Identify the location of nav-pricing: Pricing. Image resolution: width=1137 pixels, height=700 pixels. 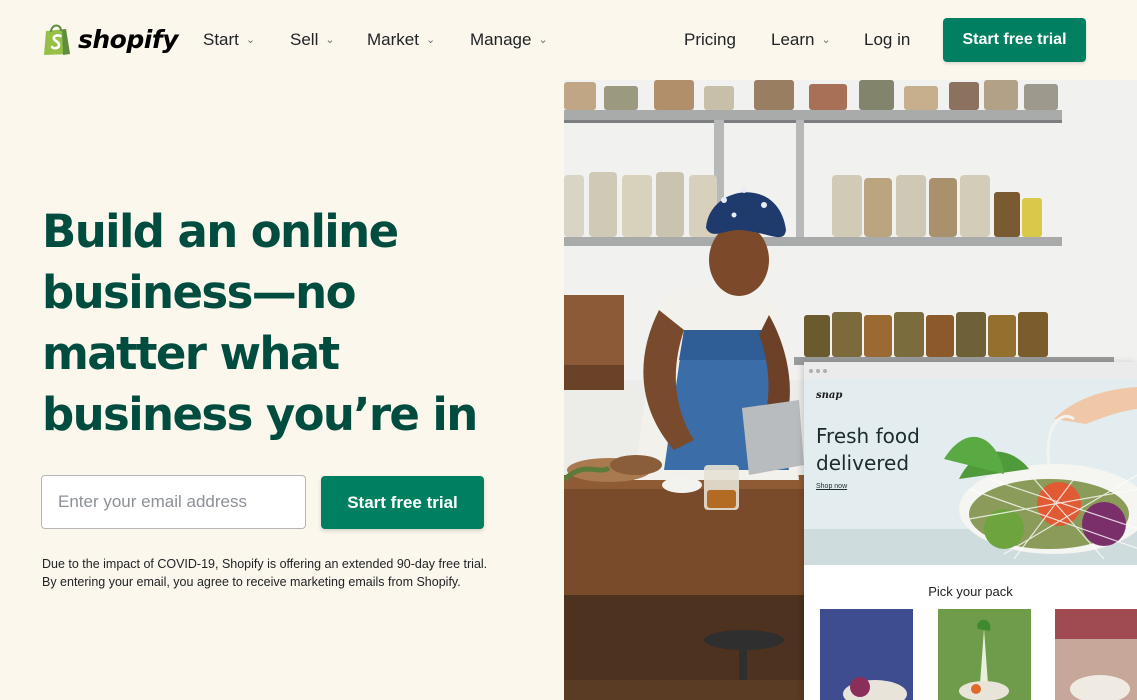
(710, 40).